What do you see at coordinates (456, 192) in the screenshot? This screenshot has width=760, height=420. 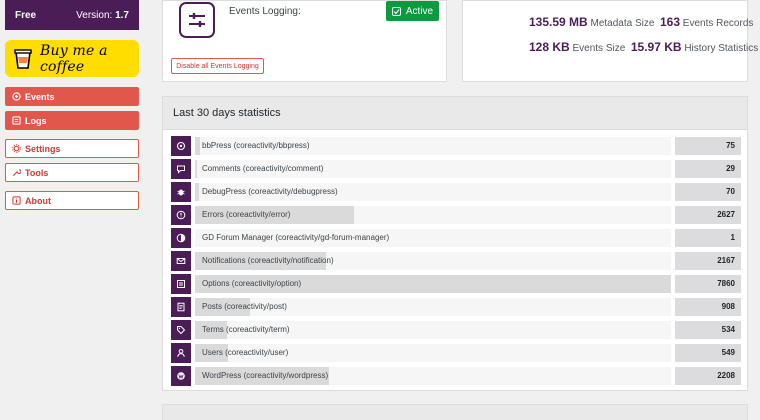 I see `stats-row: DebugPress (coreactivity/debugpress) 70` at bounding box center [456, 192].